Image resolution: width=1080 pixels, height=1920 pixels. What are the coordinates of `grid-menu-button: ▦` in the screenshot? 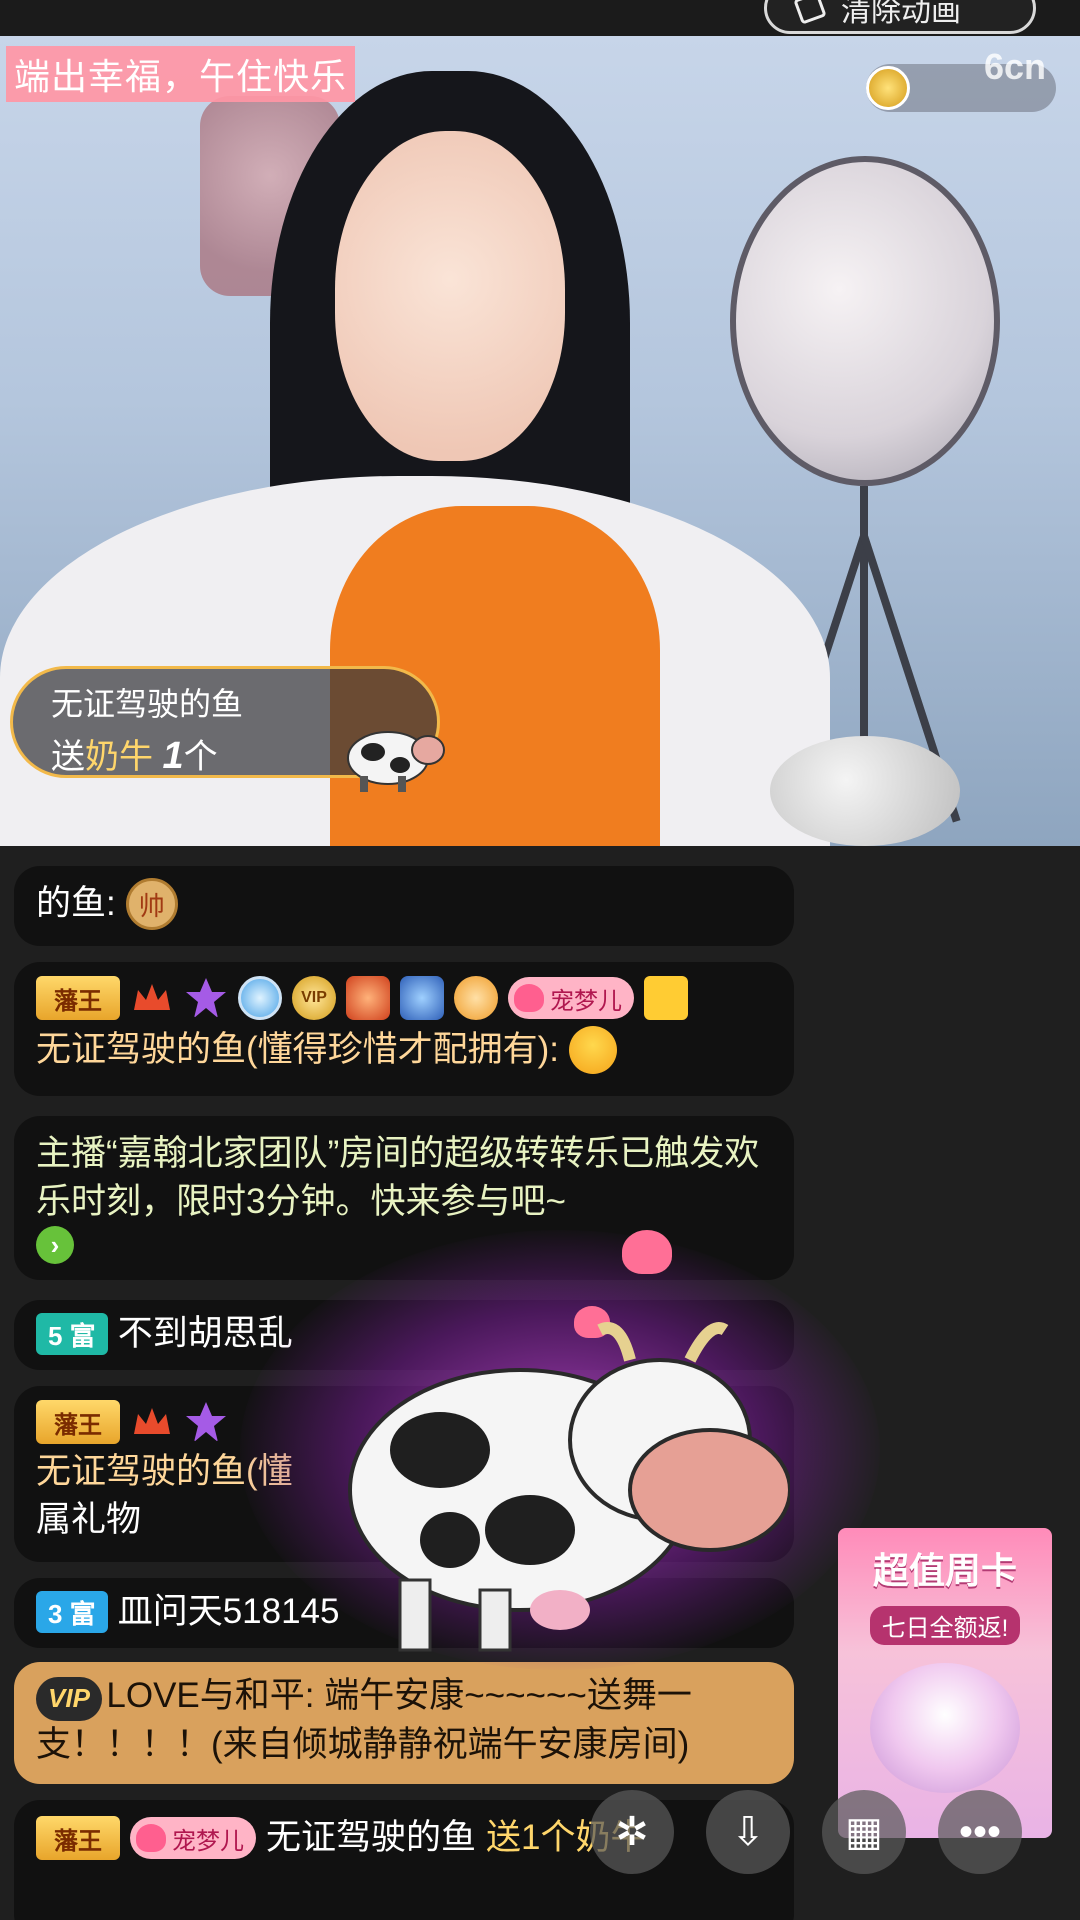 It's located at (864, 1832).